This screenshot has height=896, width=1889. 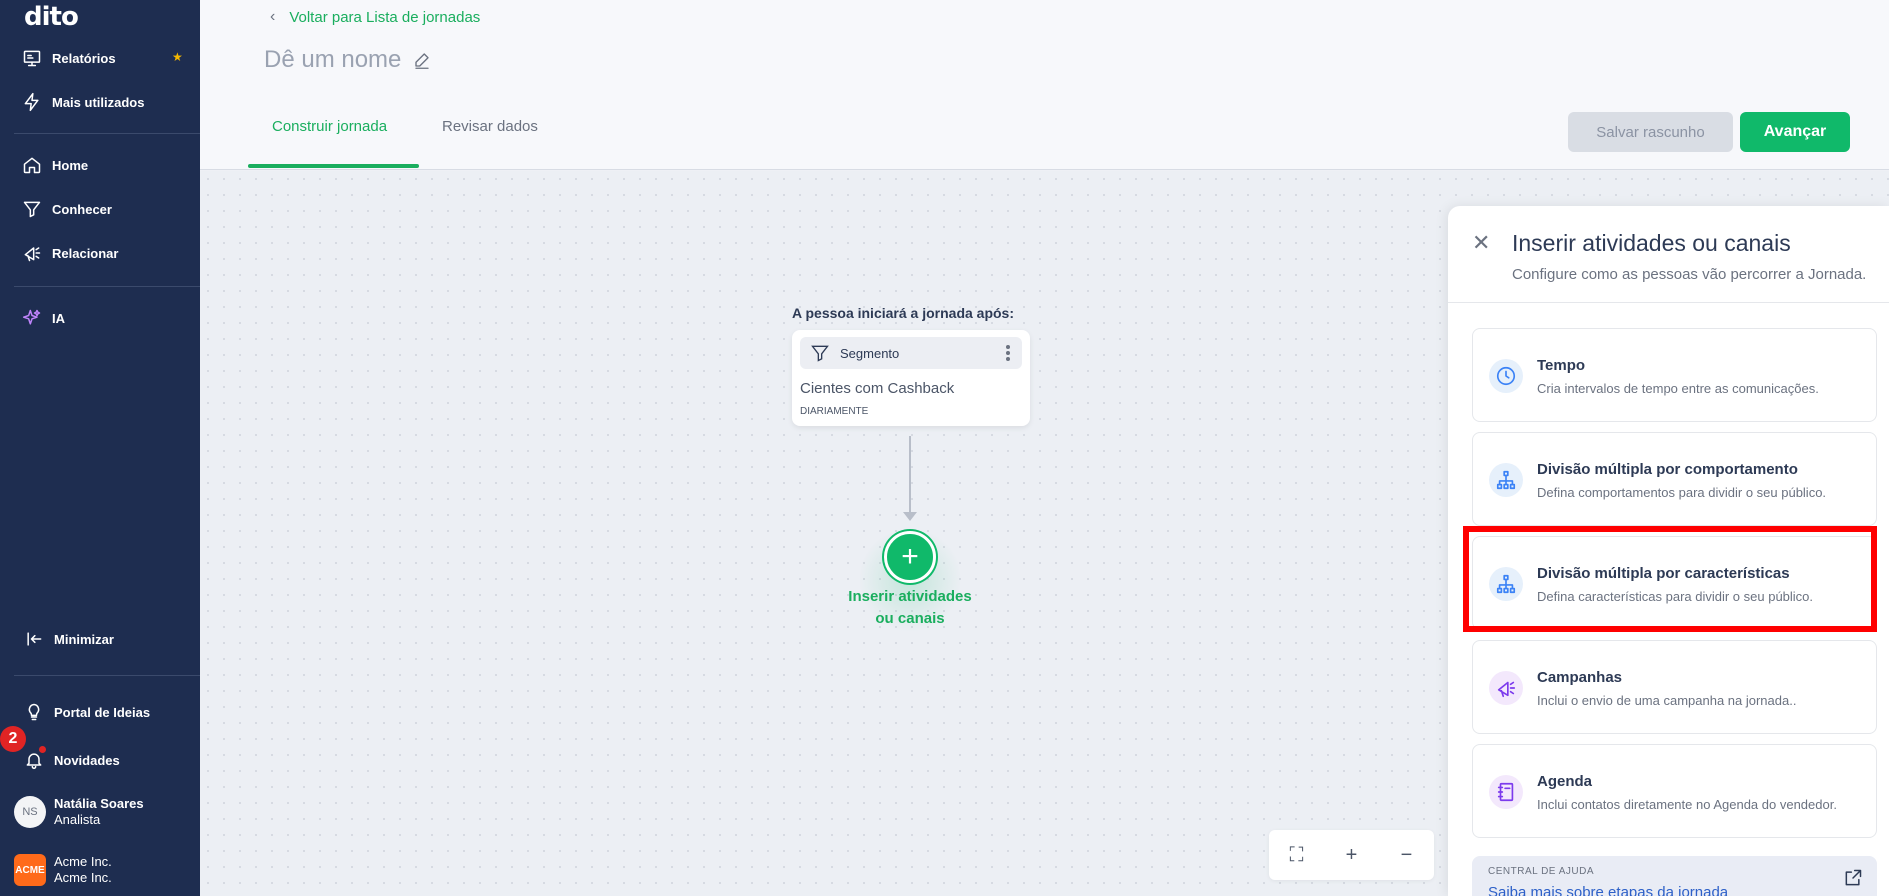 I want to click on sidebar-item-label: Home, so click(x=70, y=165).